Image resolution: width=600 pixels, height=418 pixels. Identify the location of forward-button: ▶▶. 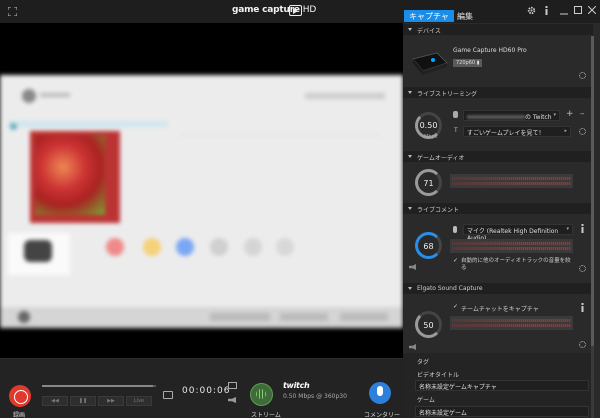
(111, 401).